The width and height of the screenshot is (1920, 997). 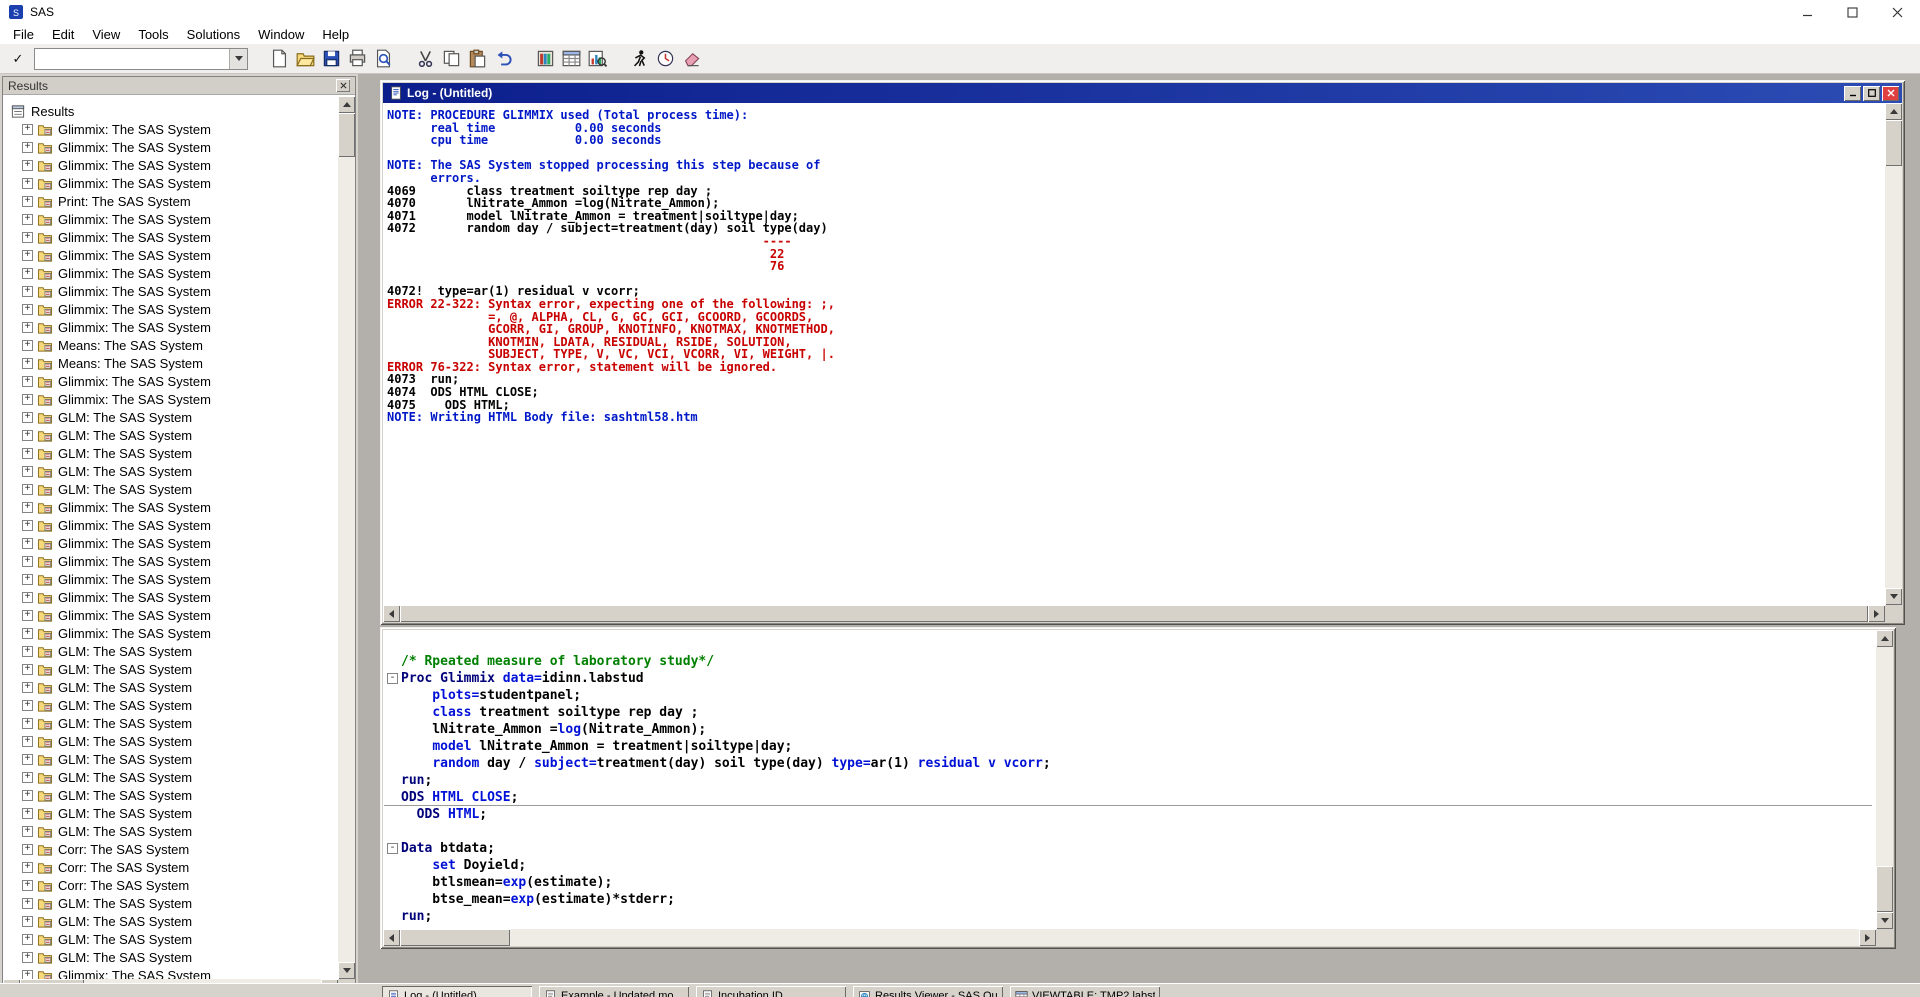 I want to click on submit-button, so click(x=639, y=59).